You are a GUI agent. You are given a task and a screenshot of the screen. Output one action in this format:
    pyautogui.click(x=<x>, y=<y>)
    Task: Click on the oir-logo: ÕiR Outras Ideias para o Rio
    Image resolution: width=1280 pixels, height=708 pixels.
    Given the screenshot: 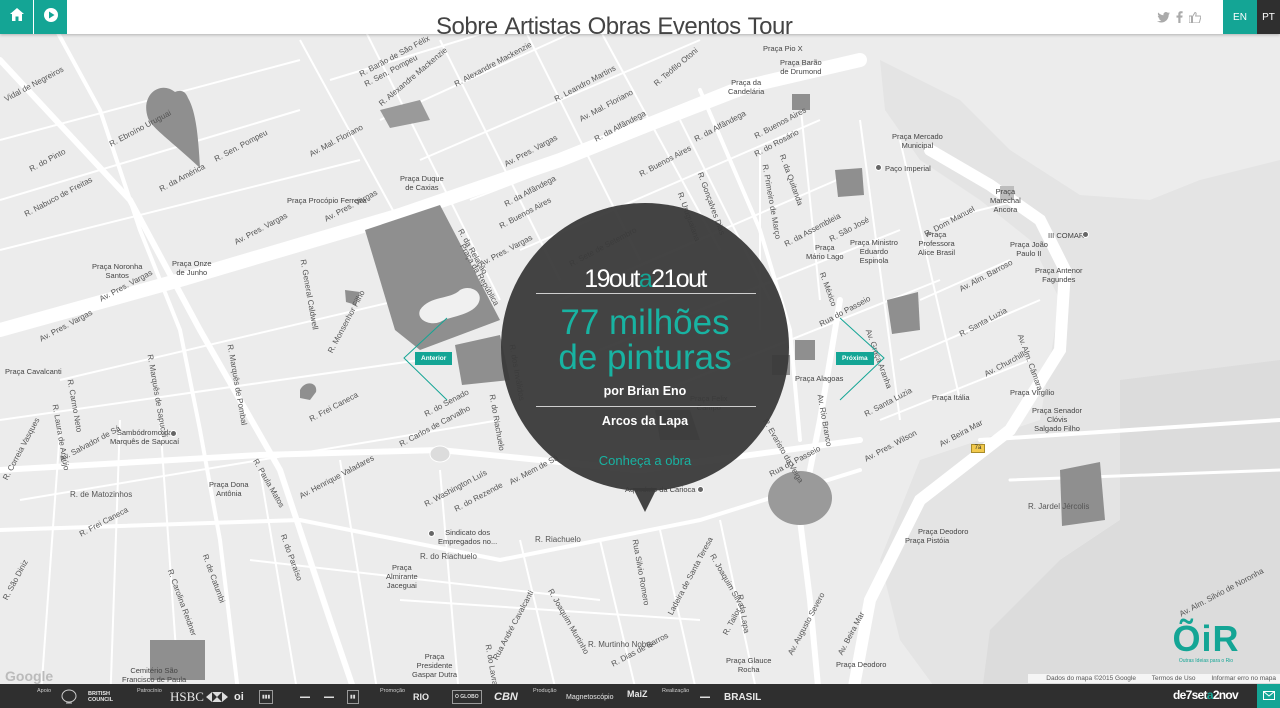 What is the action you would take?
    pyautogui.click(x=1206, y=645)
    